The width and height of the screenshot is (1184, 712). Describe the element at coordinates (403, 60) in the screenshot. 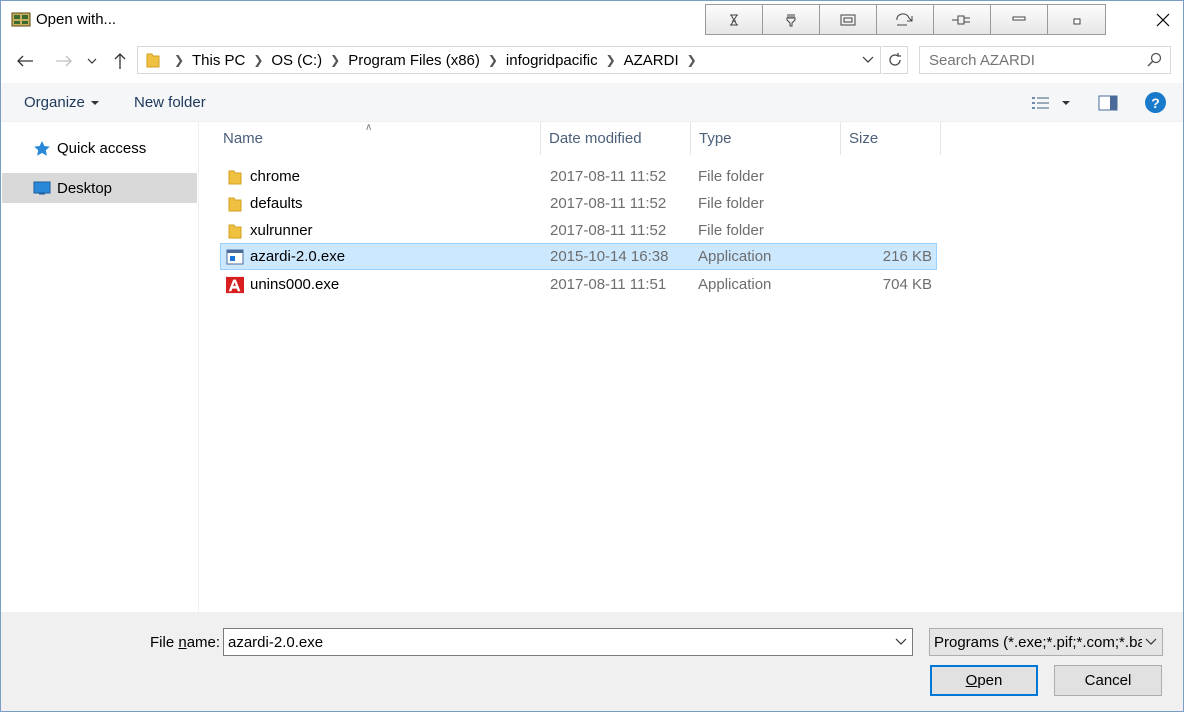

I see `breadcrumb-program-files: ❯ Program Files (x86)` at that location.